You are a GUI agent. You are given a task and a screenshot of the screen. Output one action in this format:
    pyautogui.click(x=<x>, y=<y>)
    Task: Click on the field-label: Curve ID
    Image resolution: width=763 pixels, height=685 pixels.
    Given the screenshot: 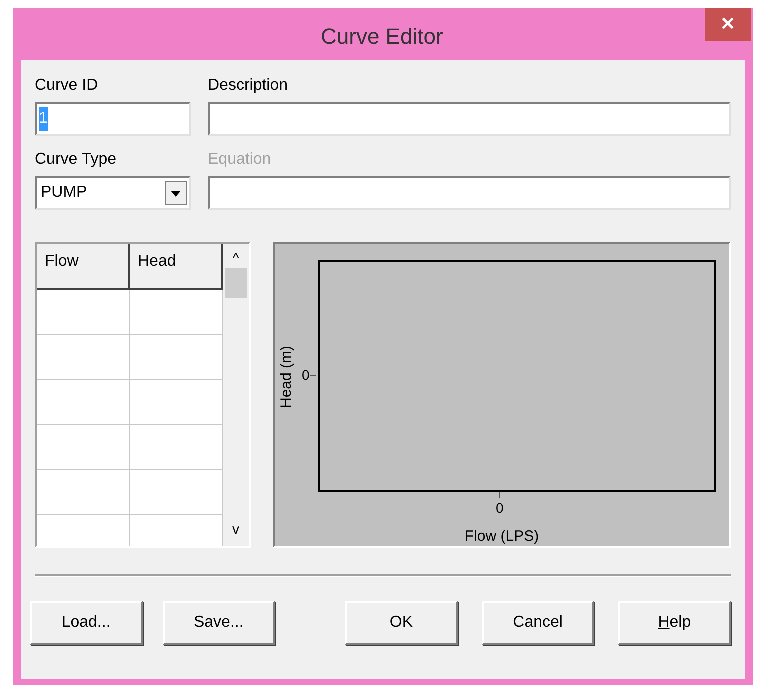 What is the action you would take?
    pyautogui.click(x=67, y=86)
    